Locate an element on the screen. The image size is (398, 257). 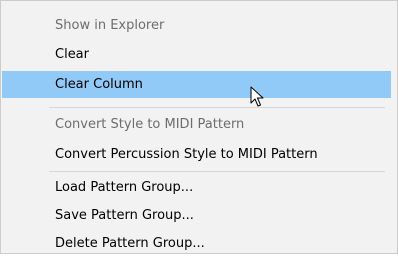
menu-item-clear: Clear is located at coordinates (196, 54).